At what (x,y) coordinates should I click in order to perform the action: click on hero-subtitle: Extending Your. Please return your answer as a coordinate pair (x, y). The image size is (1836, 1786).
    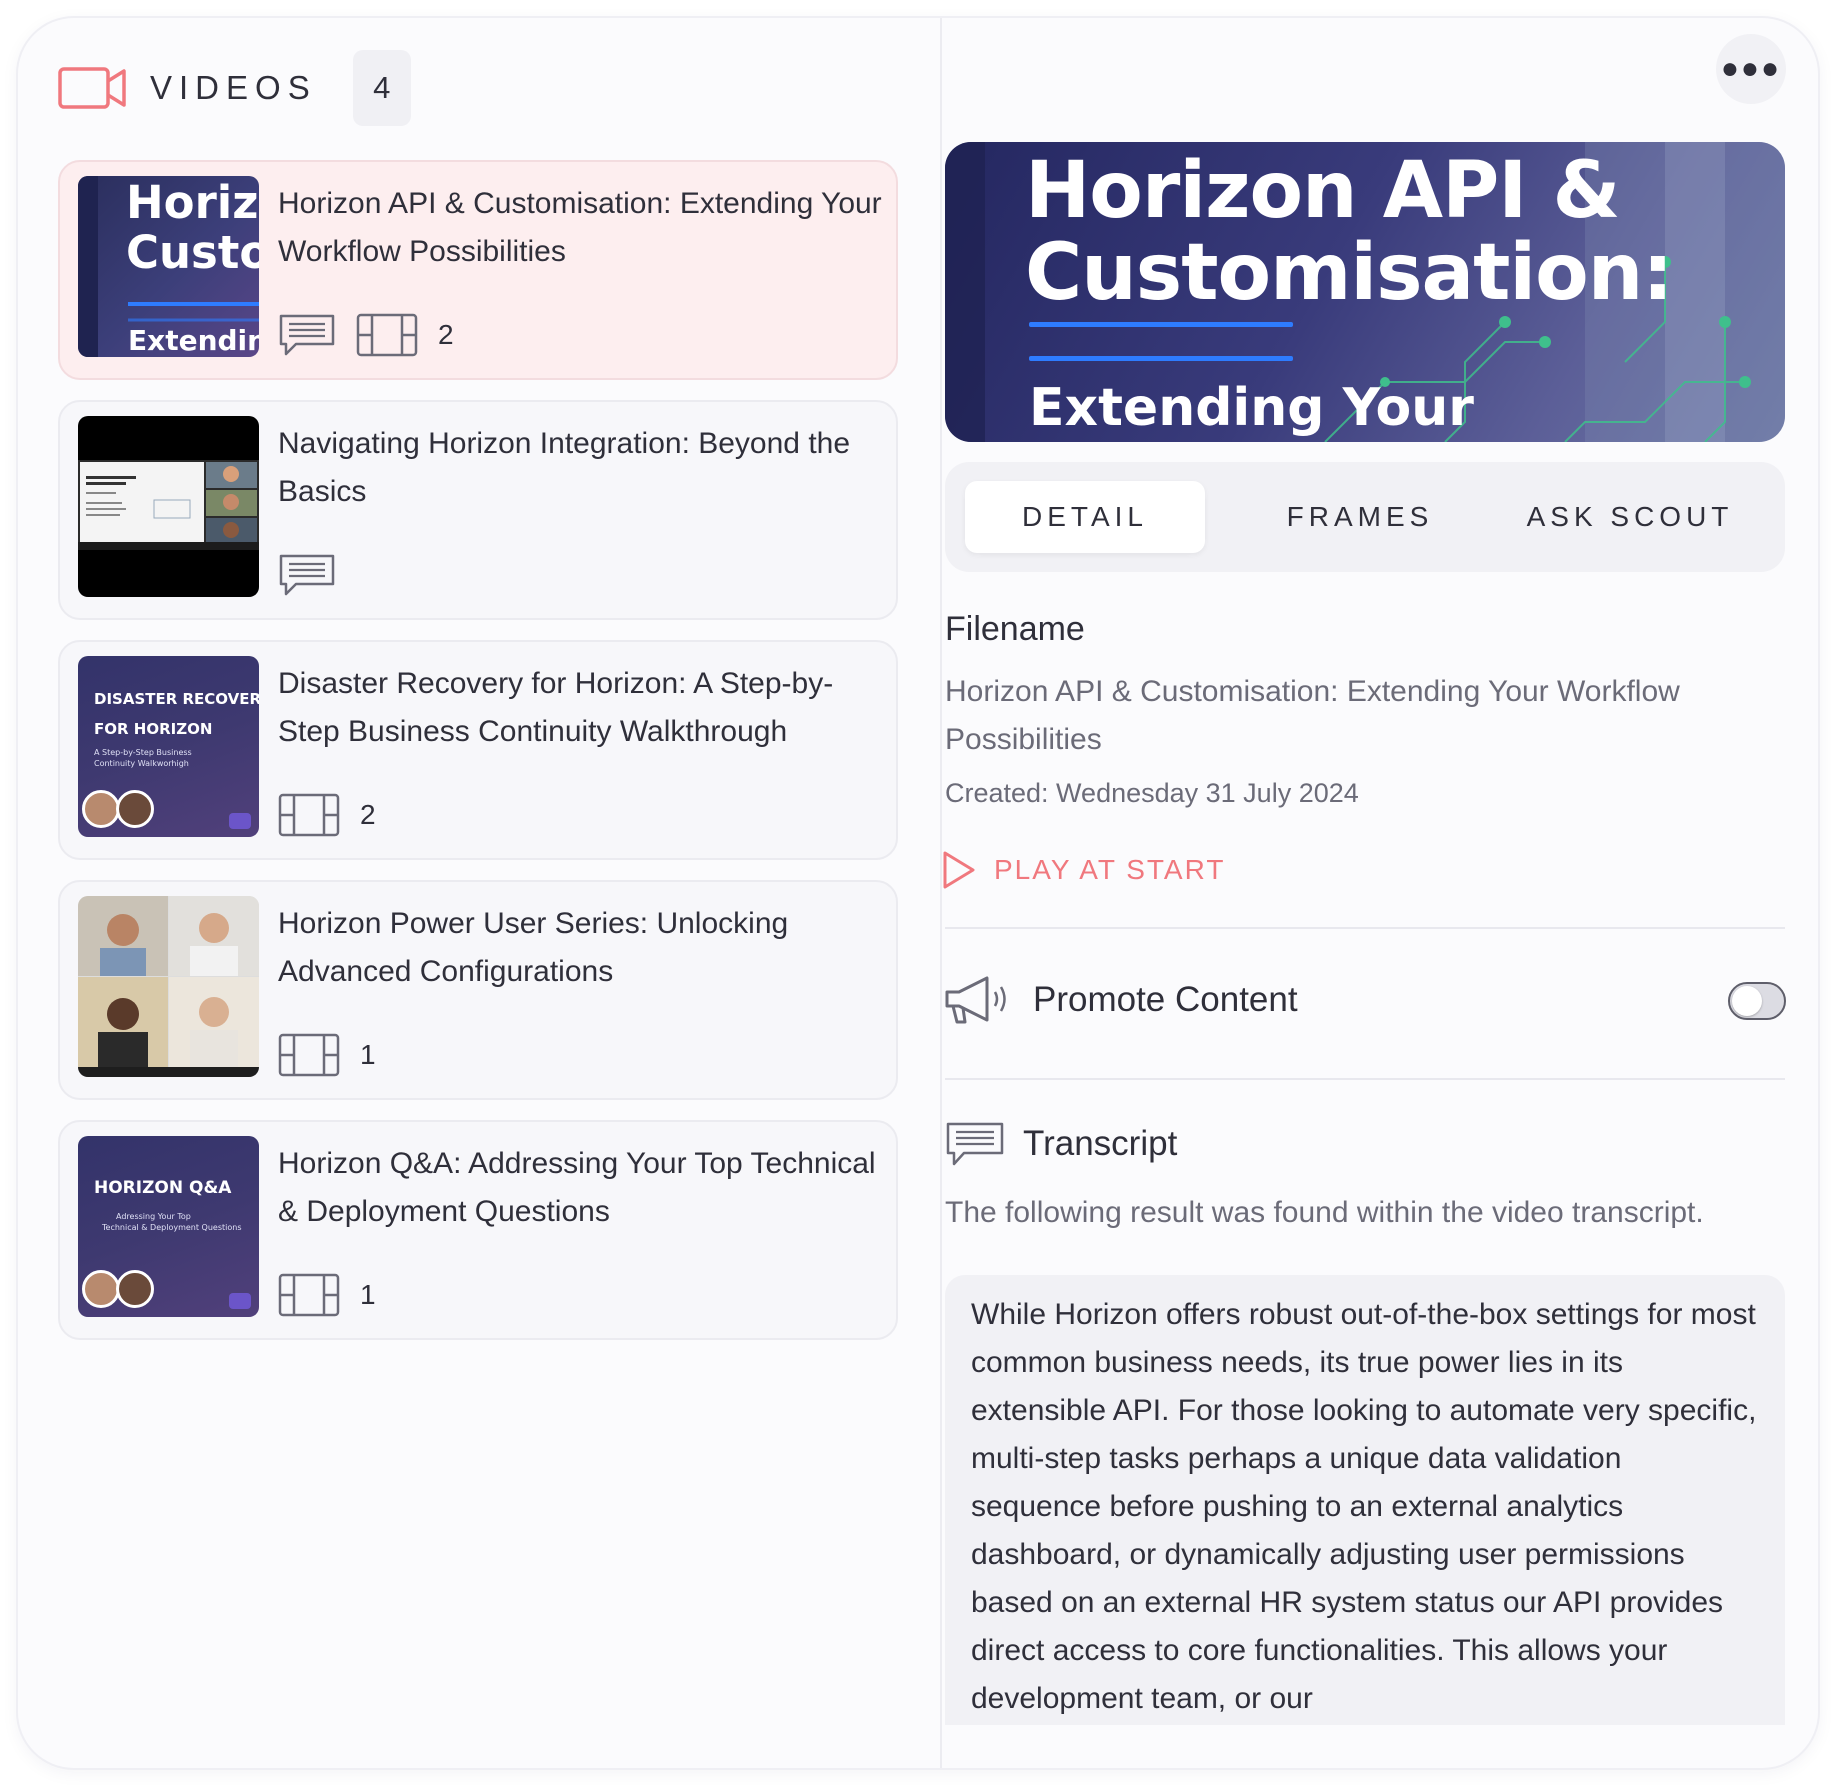
    Looking at the image, I should click on (1251, 408).